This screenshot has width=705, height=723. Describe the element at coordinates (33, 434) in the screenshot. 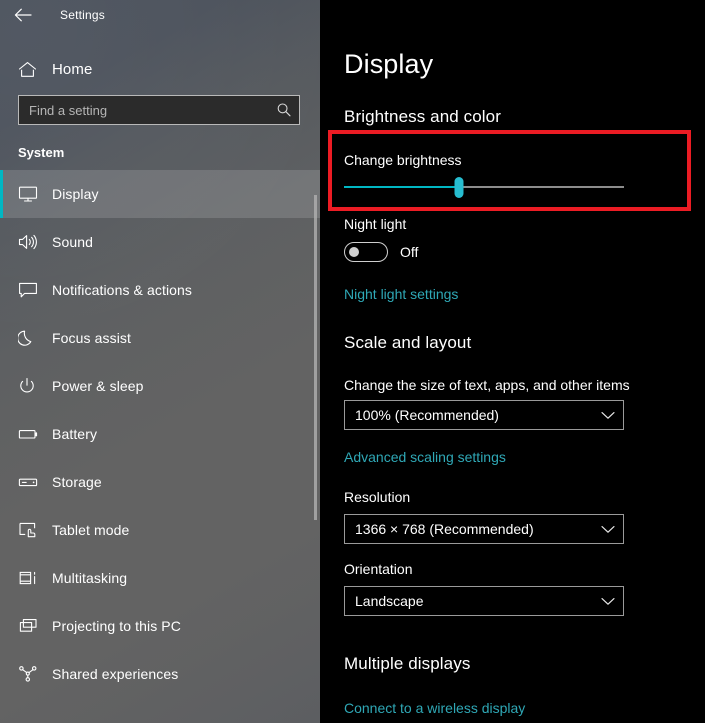

I see `battery-icon` at that location.